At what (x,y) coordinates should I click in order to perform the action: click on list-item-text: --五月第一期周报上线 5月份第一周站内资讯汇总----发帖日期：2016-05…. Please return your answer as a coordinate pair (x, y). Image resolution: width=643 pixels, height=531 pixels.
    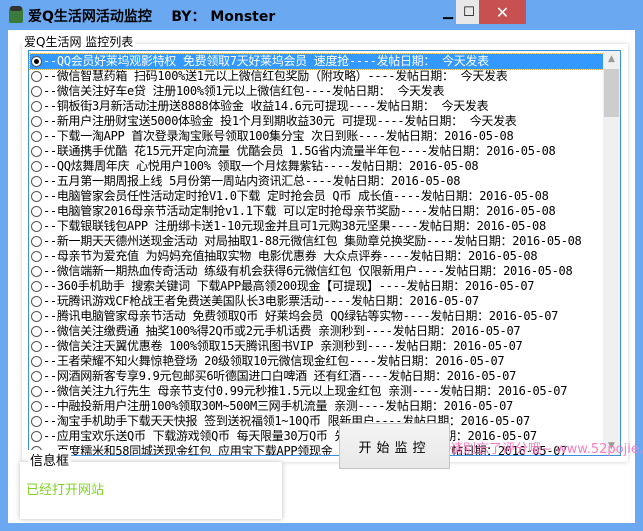
    Looking at the image, I should click on (252, 181).